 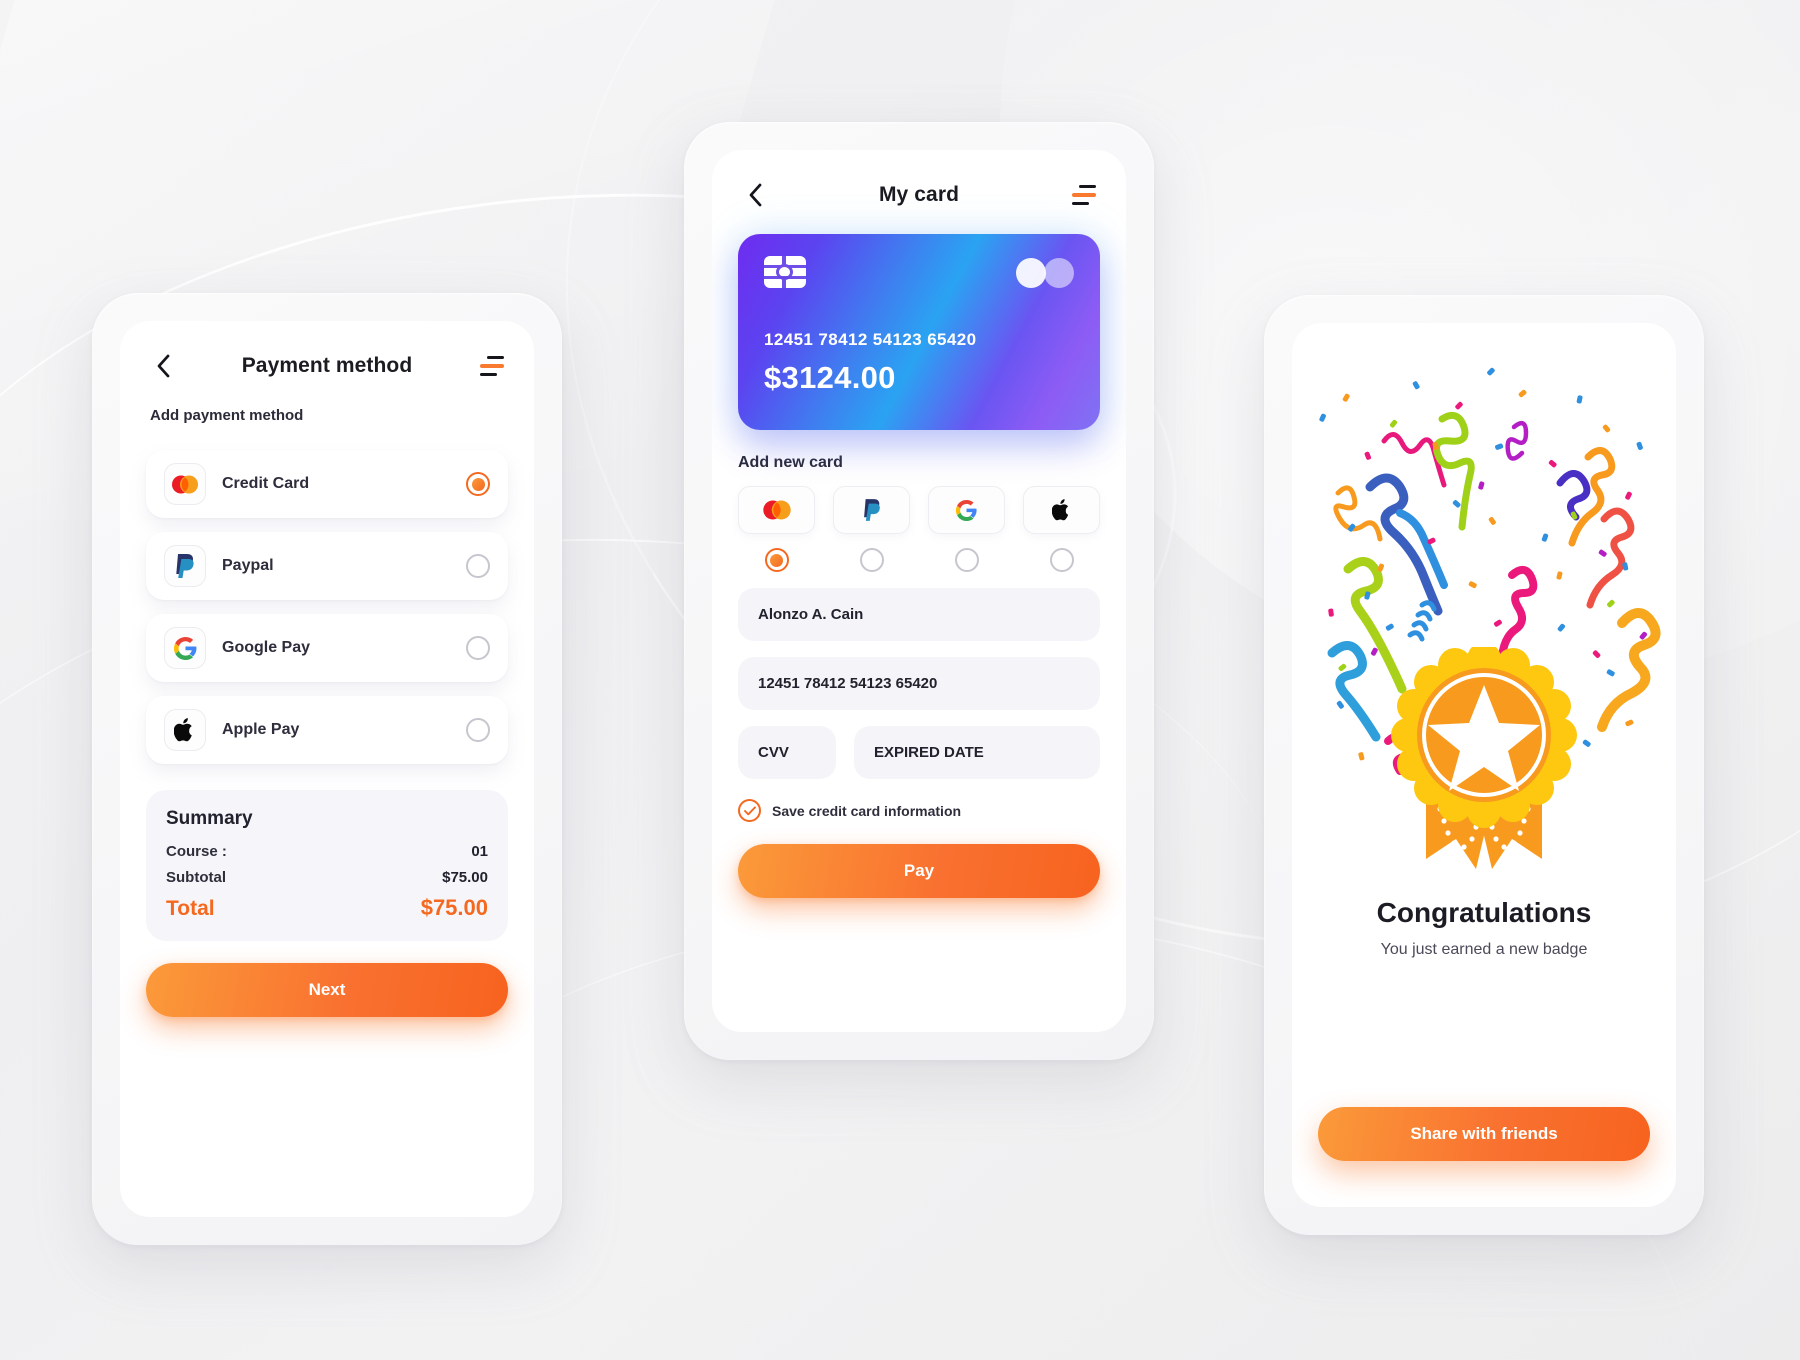 I want to click on total-value: $75.00, so click(x=454, y=907).